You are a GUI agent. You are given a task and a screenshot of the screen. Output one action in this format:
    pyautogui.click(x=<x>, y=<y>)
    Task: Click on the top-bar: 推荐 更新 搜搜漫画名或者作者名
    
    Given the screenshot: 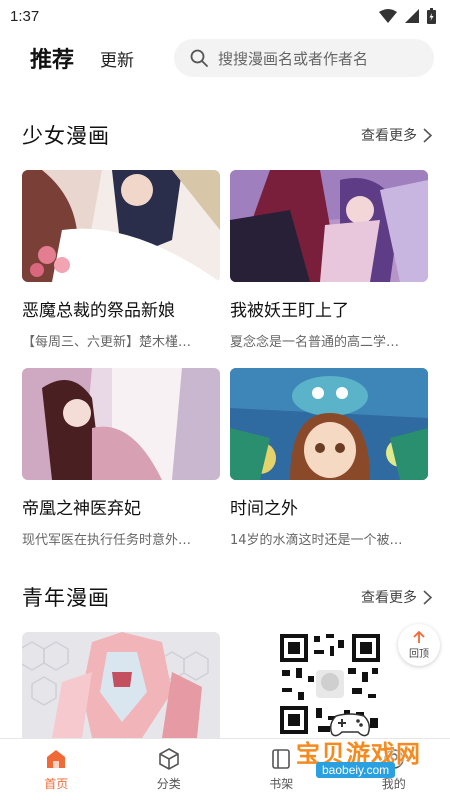 What is the action you would take?
    pyautogui.click(x=225, y=58)
    